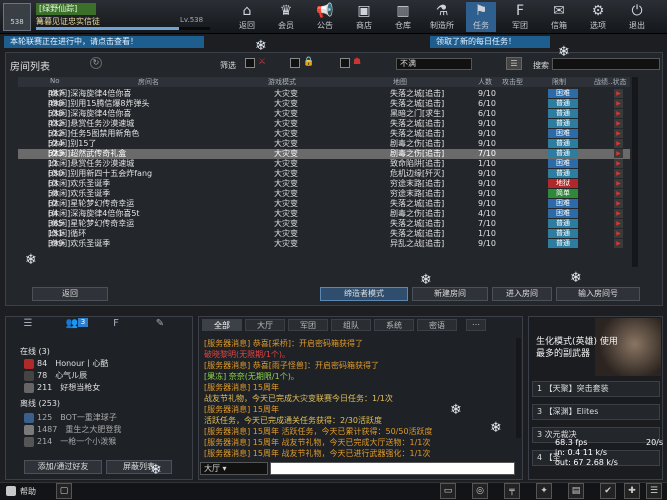  I want to click on friend-item: 211 好想当枪女, so click(62, 387).